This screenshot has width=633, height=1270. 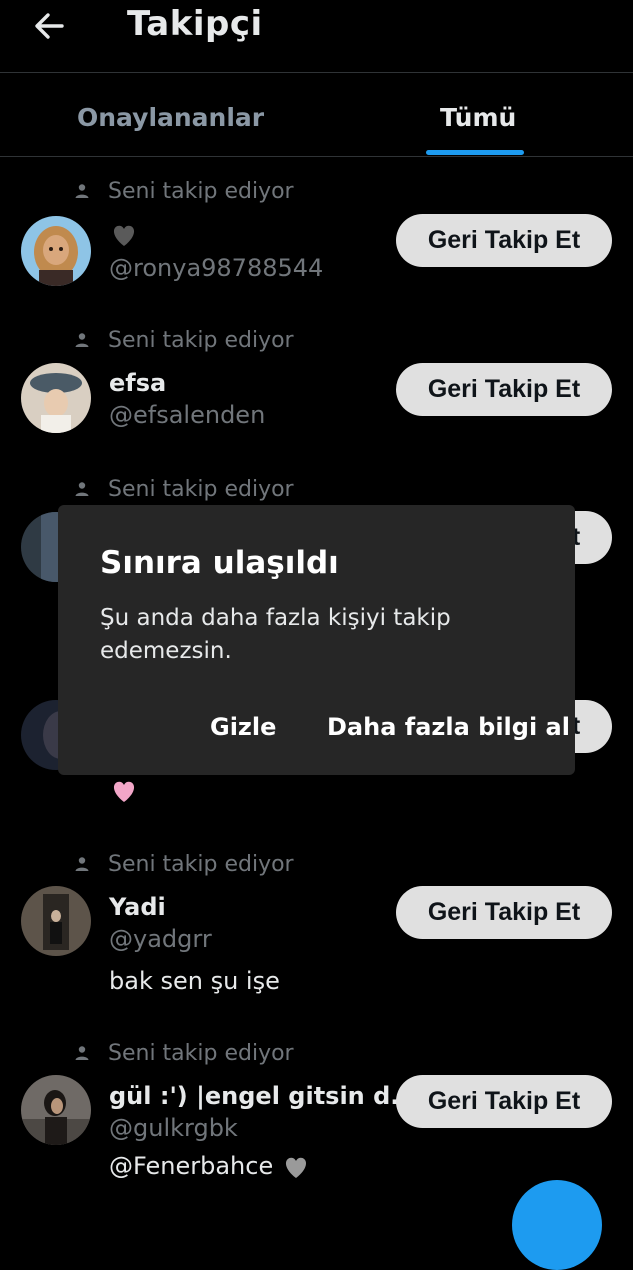 What do you see at coordinates (478, 117) in the screenshot?
I see `tab-all: Tümü` at bounding box center [478, 117].